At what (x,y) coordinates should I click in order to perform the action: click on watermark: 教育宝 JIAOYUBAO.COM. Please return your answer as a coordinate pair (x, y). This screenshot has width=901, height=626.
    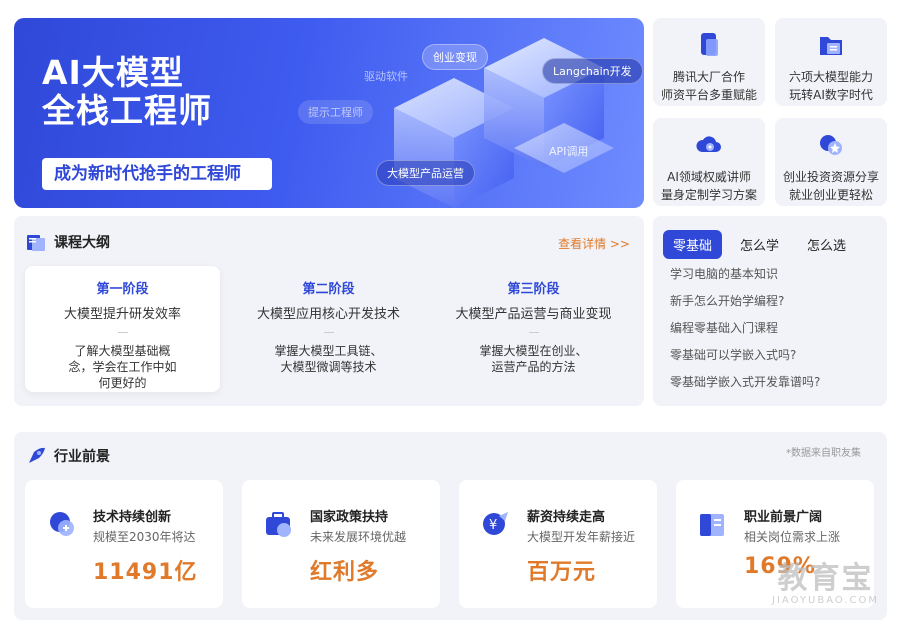
    Looking at the image, I should click on (825, 584).